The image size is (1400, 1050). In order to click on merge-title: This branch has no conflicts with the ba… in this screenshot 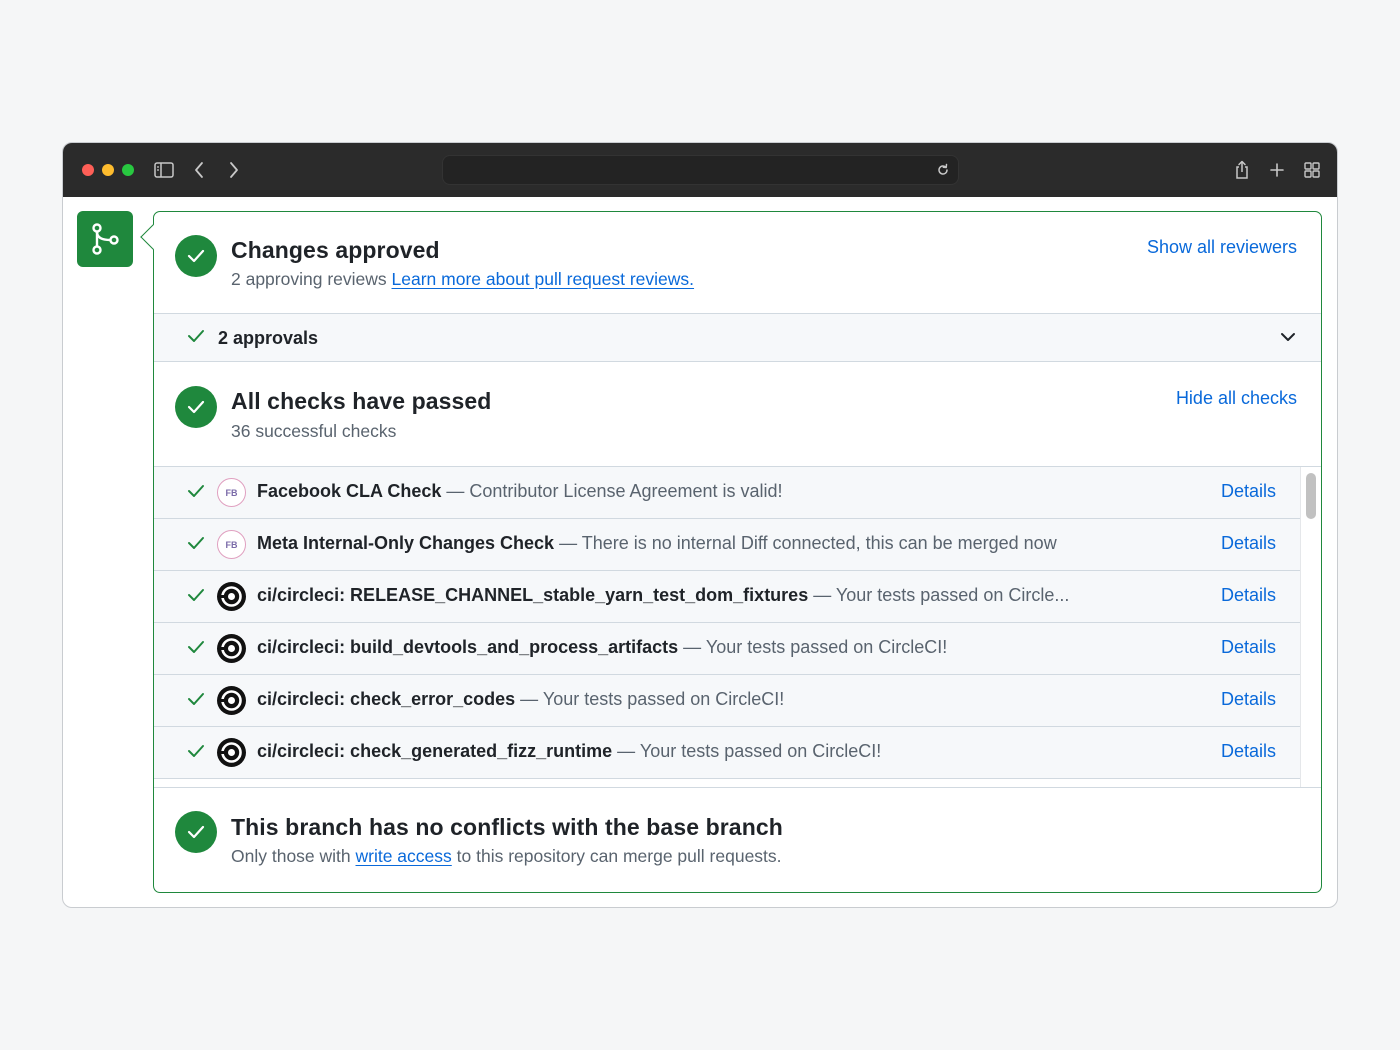, I will do `click(507, 827)`.